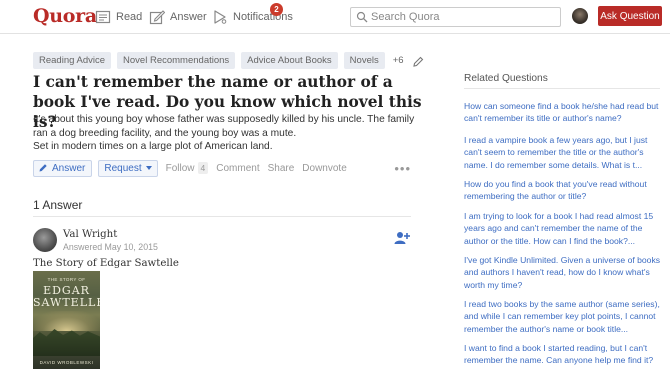 This screenshot has height=375, width=670. I want to click on request-button: Request, so click(128, 168).